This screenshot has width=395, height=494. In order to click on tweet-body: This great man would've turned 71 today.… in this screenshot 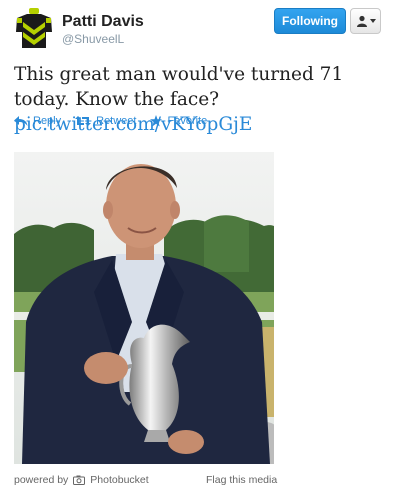, I will do `click(179, 87)`.